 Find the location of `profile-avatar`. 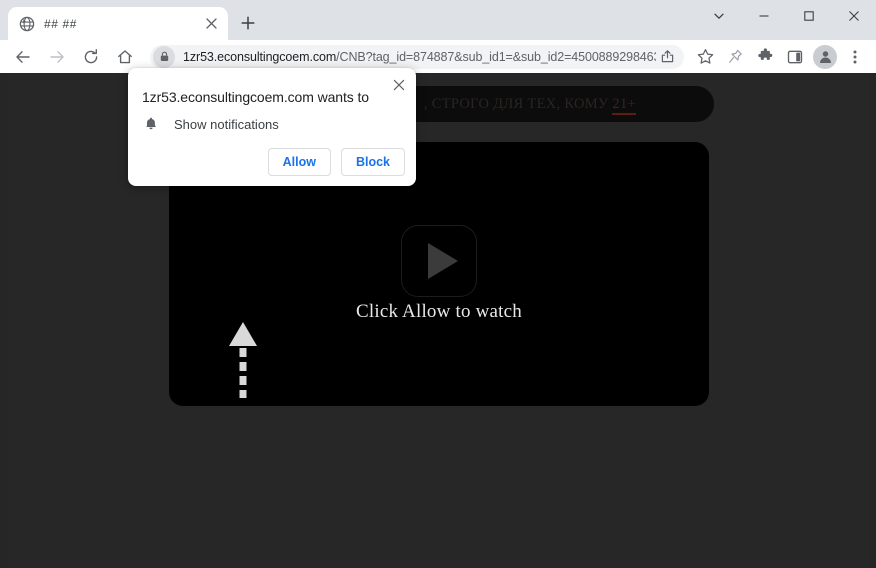

profile-avatar is located at coordinates (825, 56).